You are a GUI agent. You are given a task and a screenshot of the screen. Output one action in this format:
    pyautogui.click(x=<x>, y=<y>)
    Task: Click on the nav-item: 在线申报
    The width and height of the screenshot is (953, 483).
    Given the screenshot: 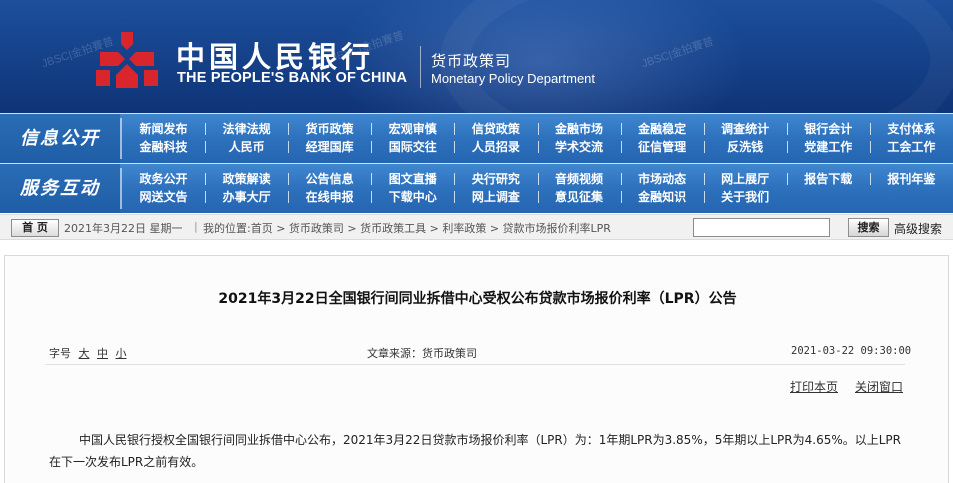 What is the action you would take?
    pyautogui.click(x=329, y=197)
    